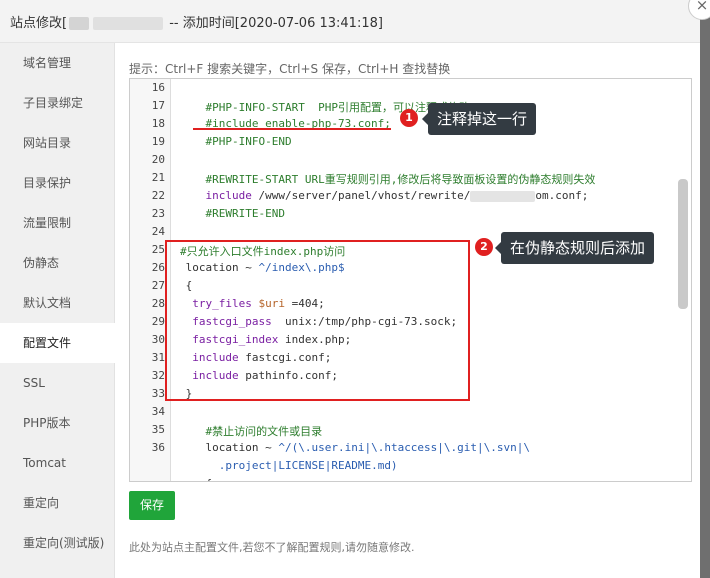  I want to click on title-added-time: -- 添加时间[2020-07-06 13:41:18], so click(274, 23).